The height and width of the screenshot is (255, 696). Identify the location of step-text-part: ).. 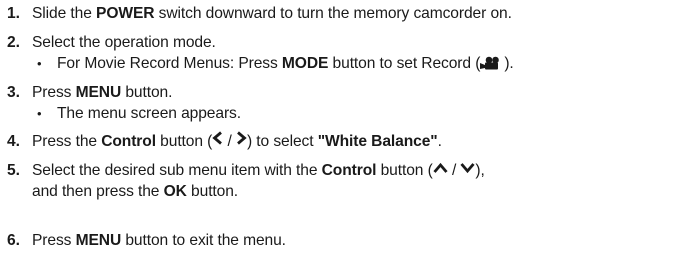
(509, 63).